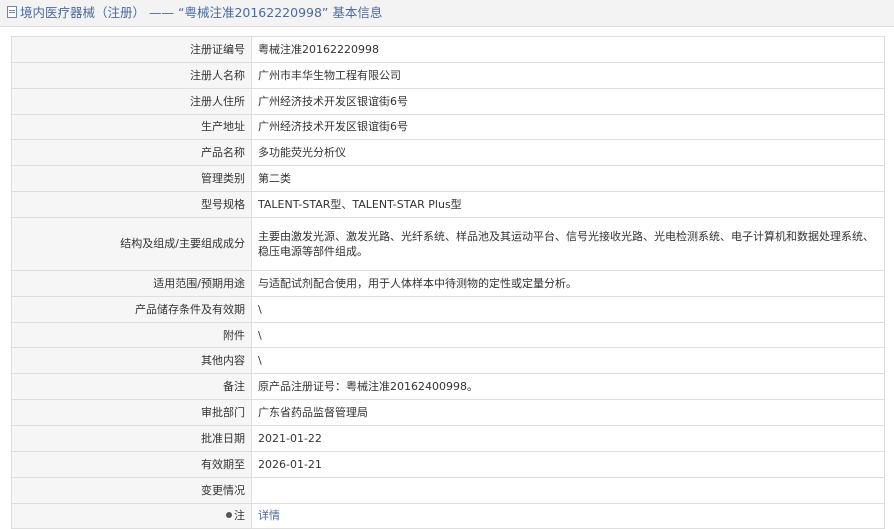 The width and height of the screenshot is (894, 529). Describe the element at coordinates (131, 49) in the screenshot. I see `row-label: 注册证编号` at that location.